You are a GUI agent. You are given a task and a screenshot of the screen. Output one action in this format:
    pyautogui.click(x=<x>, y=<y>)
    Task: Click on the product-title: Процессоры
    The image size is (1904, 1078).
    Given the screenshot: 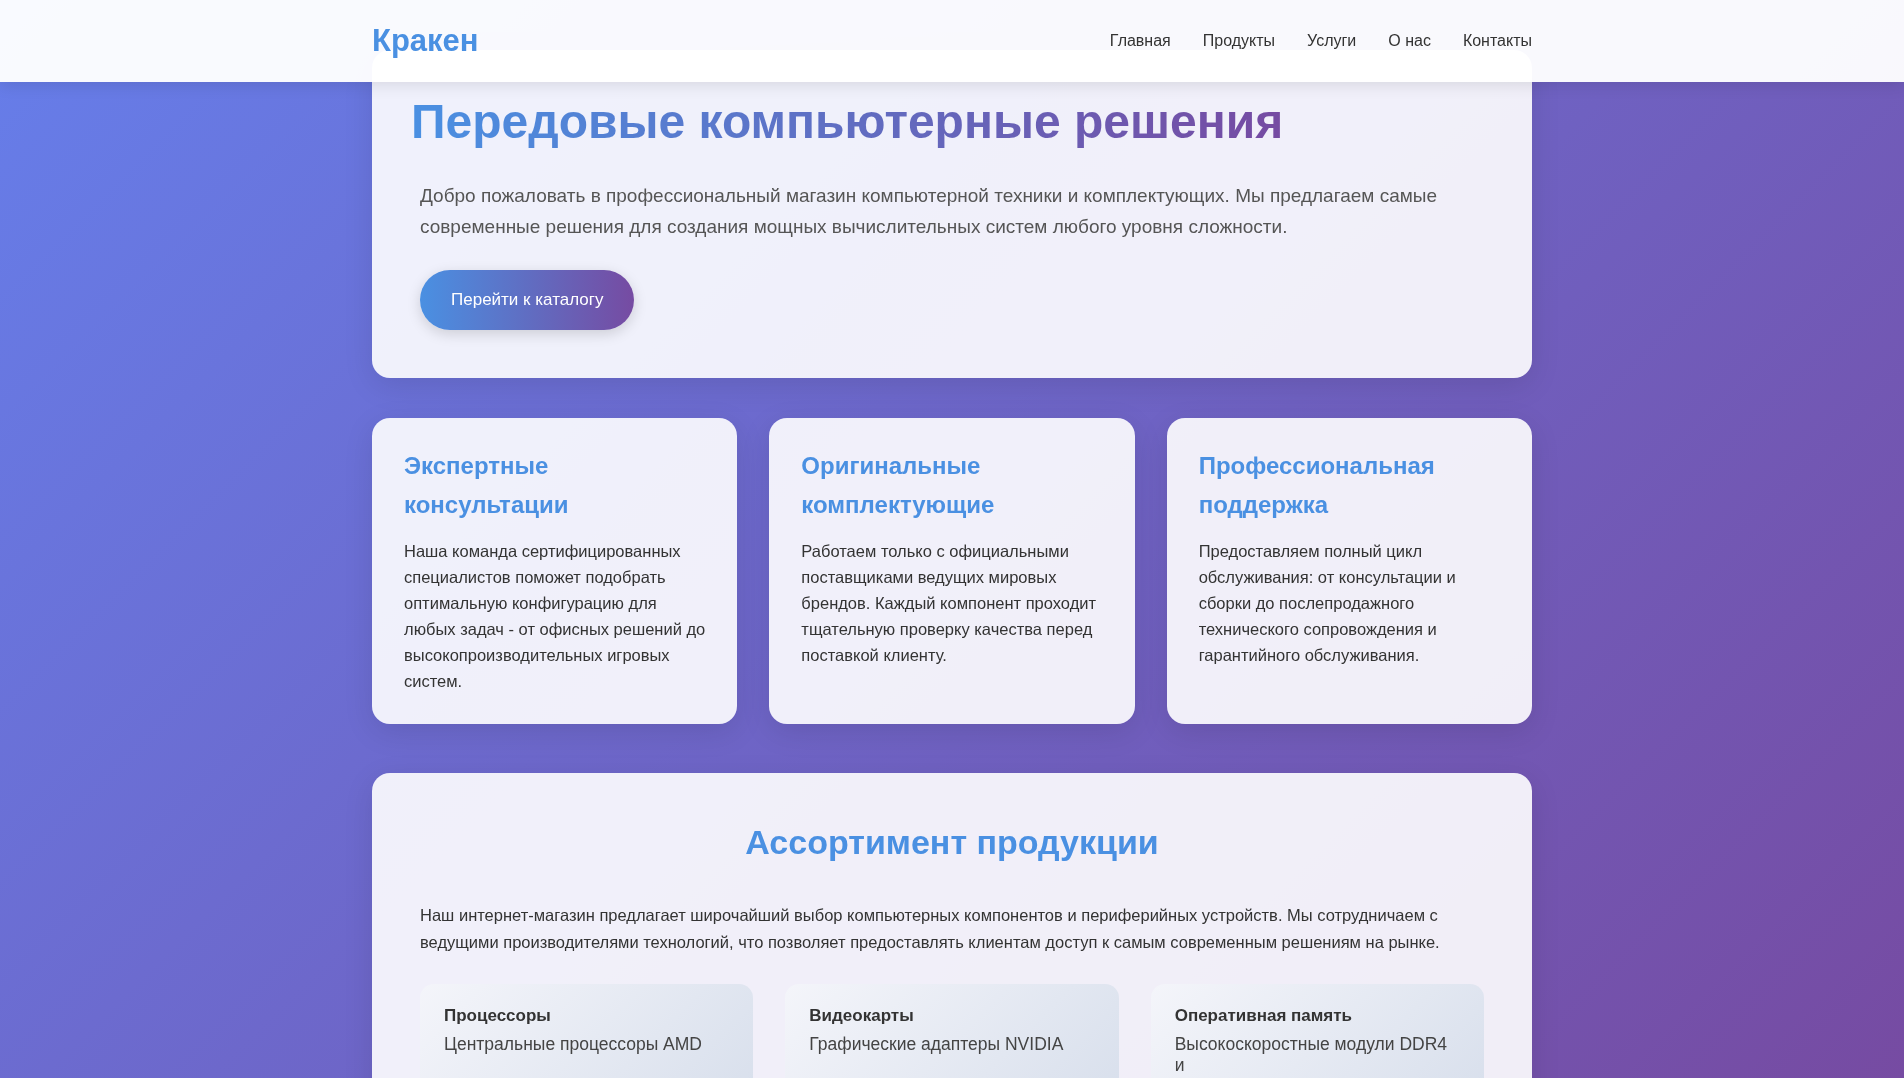 What is the action you would take?
    pyautogui.click(x=498, y=1016)
    